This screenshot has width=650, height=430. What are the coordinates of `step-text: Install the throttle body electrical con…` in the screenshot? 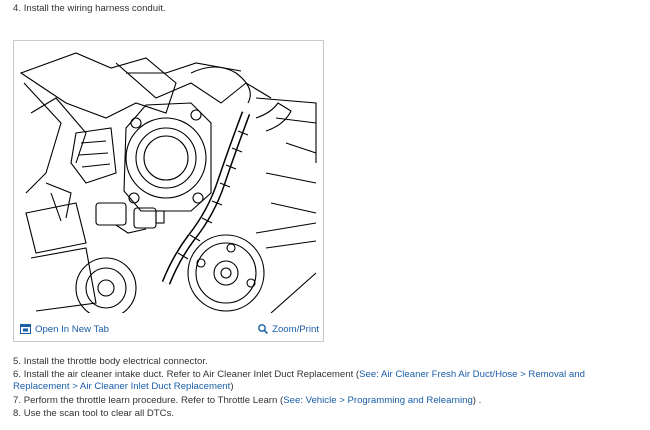 It's located at (115, 361).